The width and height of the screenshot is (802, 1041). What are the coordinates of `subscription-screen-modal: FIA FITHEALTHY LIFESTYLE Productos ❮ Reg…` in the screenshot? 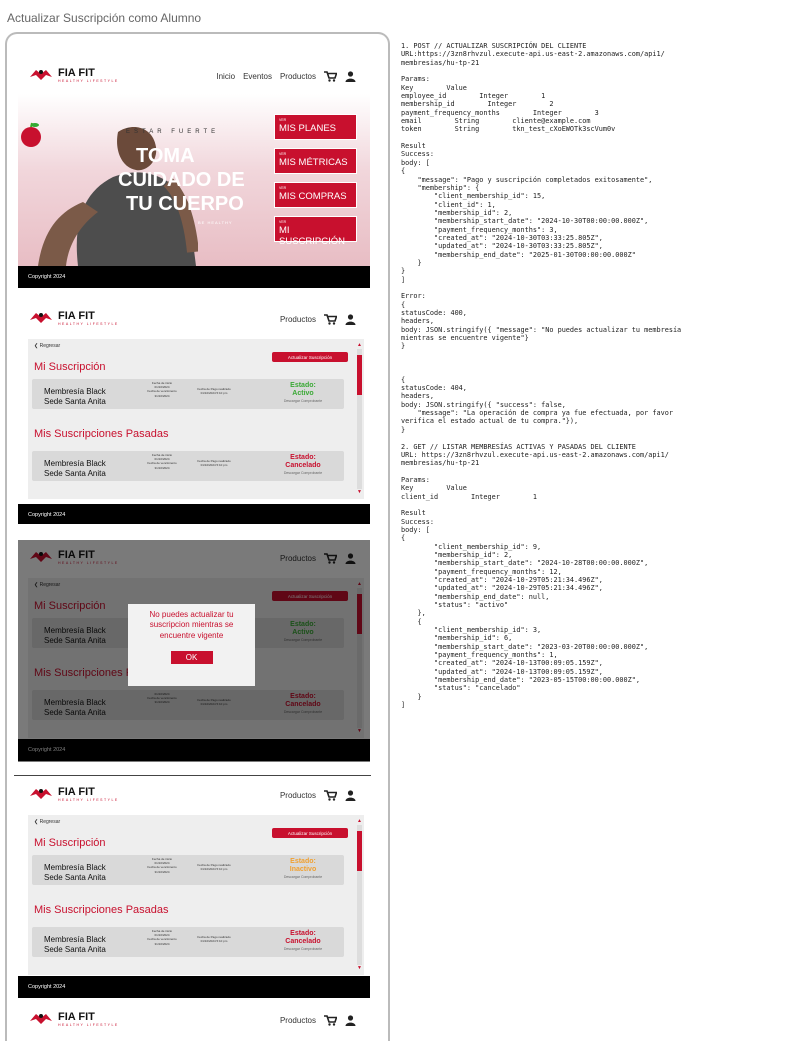 It's located at (194, 651).